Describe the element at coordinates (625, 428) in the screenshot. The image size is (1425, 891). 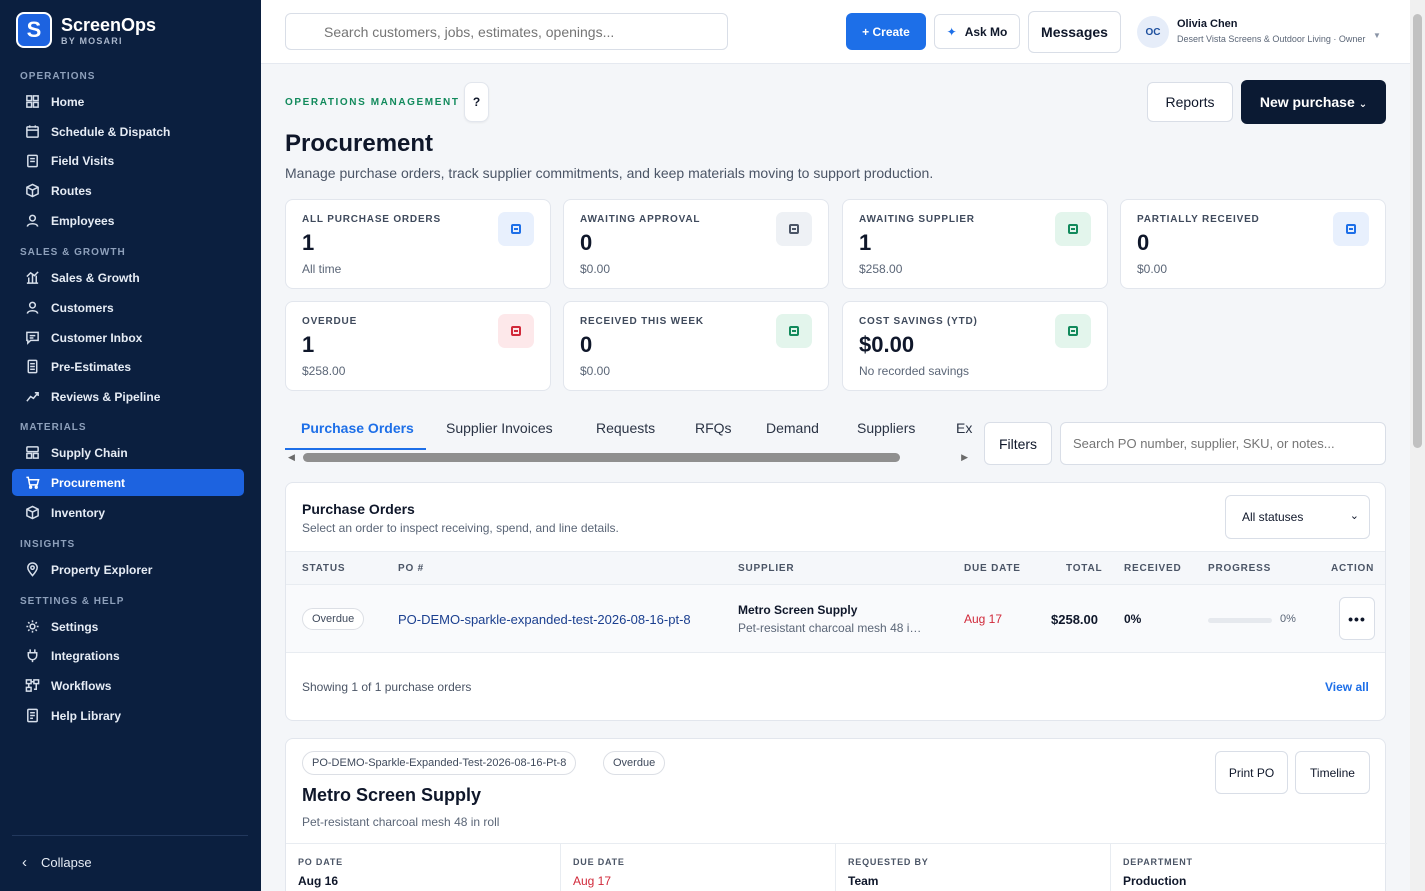
I see `tab-requests: Requests` at that location.